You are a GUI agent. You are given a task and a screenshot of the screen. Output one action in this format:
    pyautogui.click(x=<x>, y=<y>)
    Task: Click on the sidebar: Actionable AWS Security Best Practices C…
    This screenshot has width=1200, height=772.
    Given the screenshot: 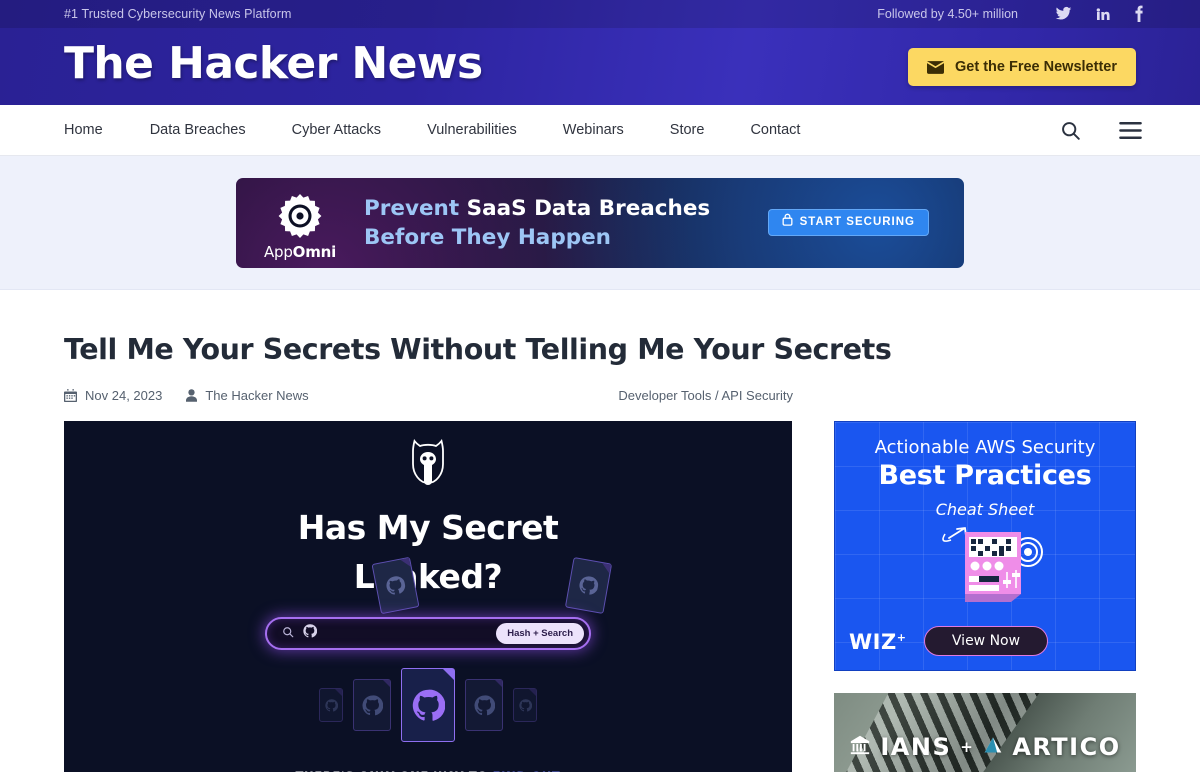 What is the action you would take?
    pyautogui.click(x=985, y=596)
    